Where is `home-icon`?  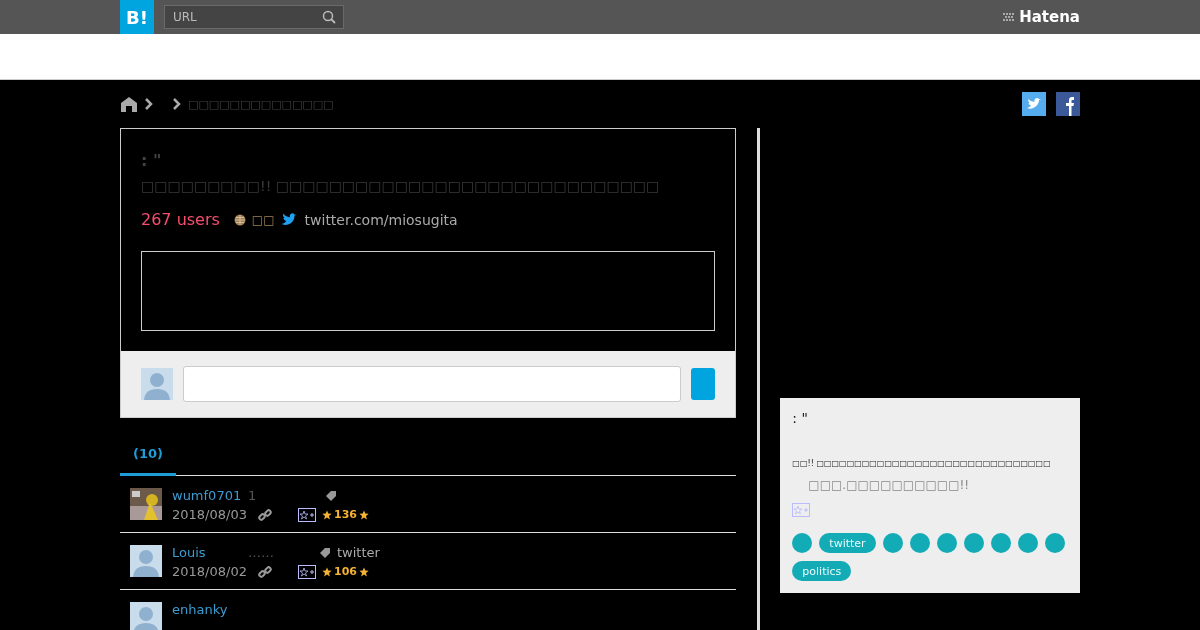
home-icon is located at coordinates (129, 104).